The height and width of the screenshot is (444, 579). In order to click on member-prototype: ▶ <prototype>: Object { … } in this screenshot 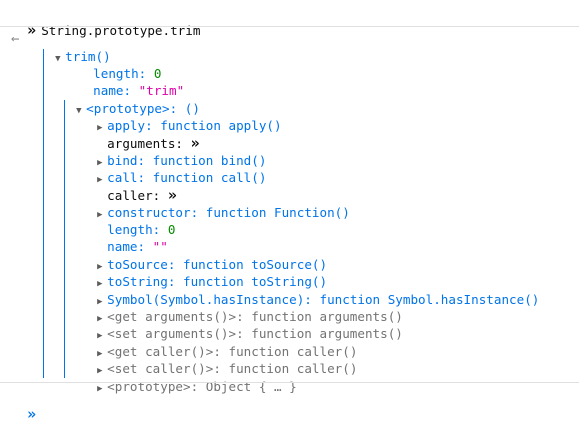, I will do `click(189, 377)`.